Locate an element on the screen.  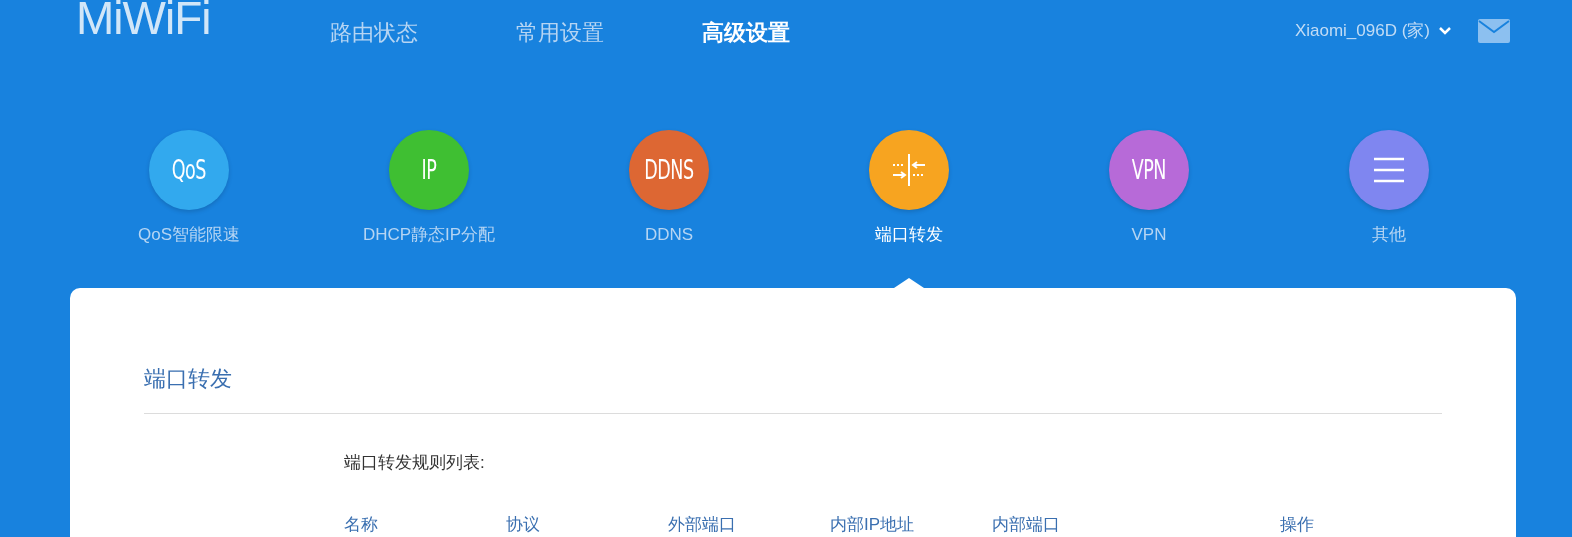
column-header: 内部IP地址 is located at coordinates (873, 524).